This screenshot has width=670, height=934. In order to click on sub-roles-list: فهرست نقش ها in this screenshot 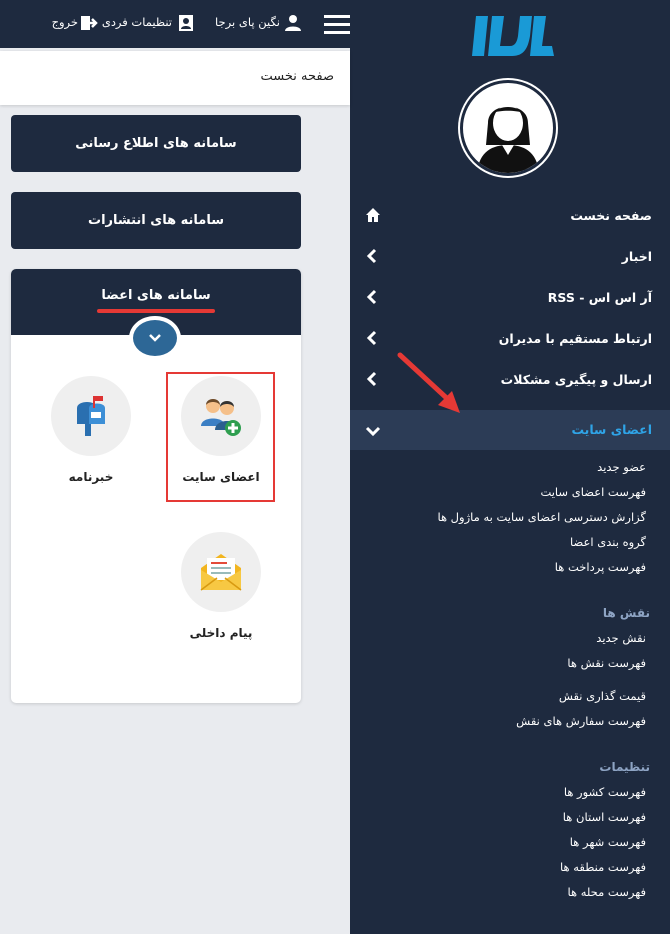, I will do `click(606, 663)`.